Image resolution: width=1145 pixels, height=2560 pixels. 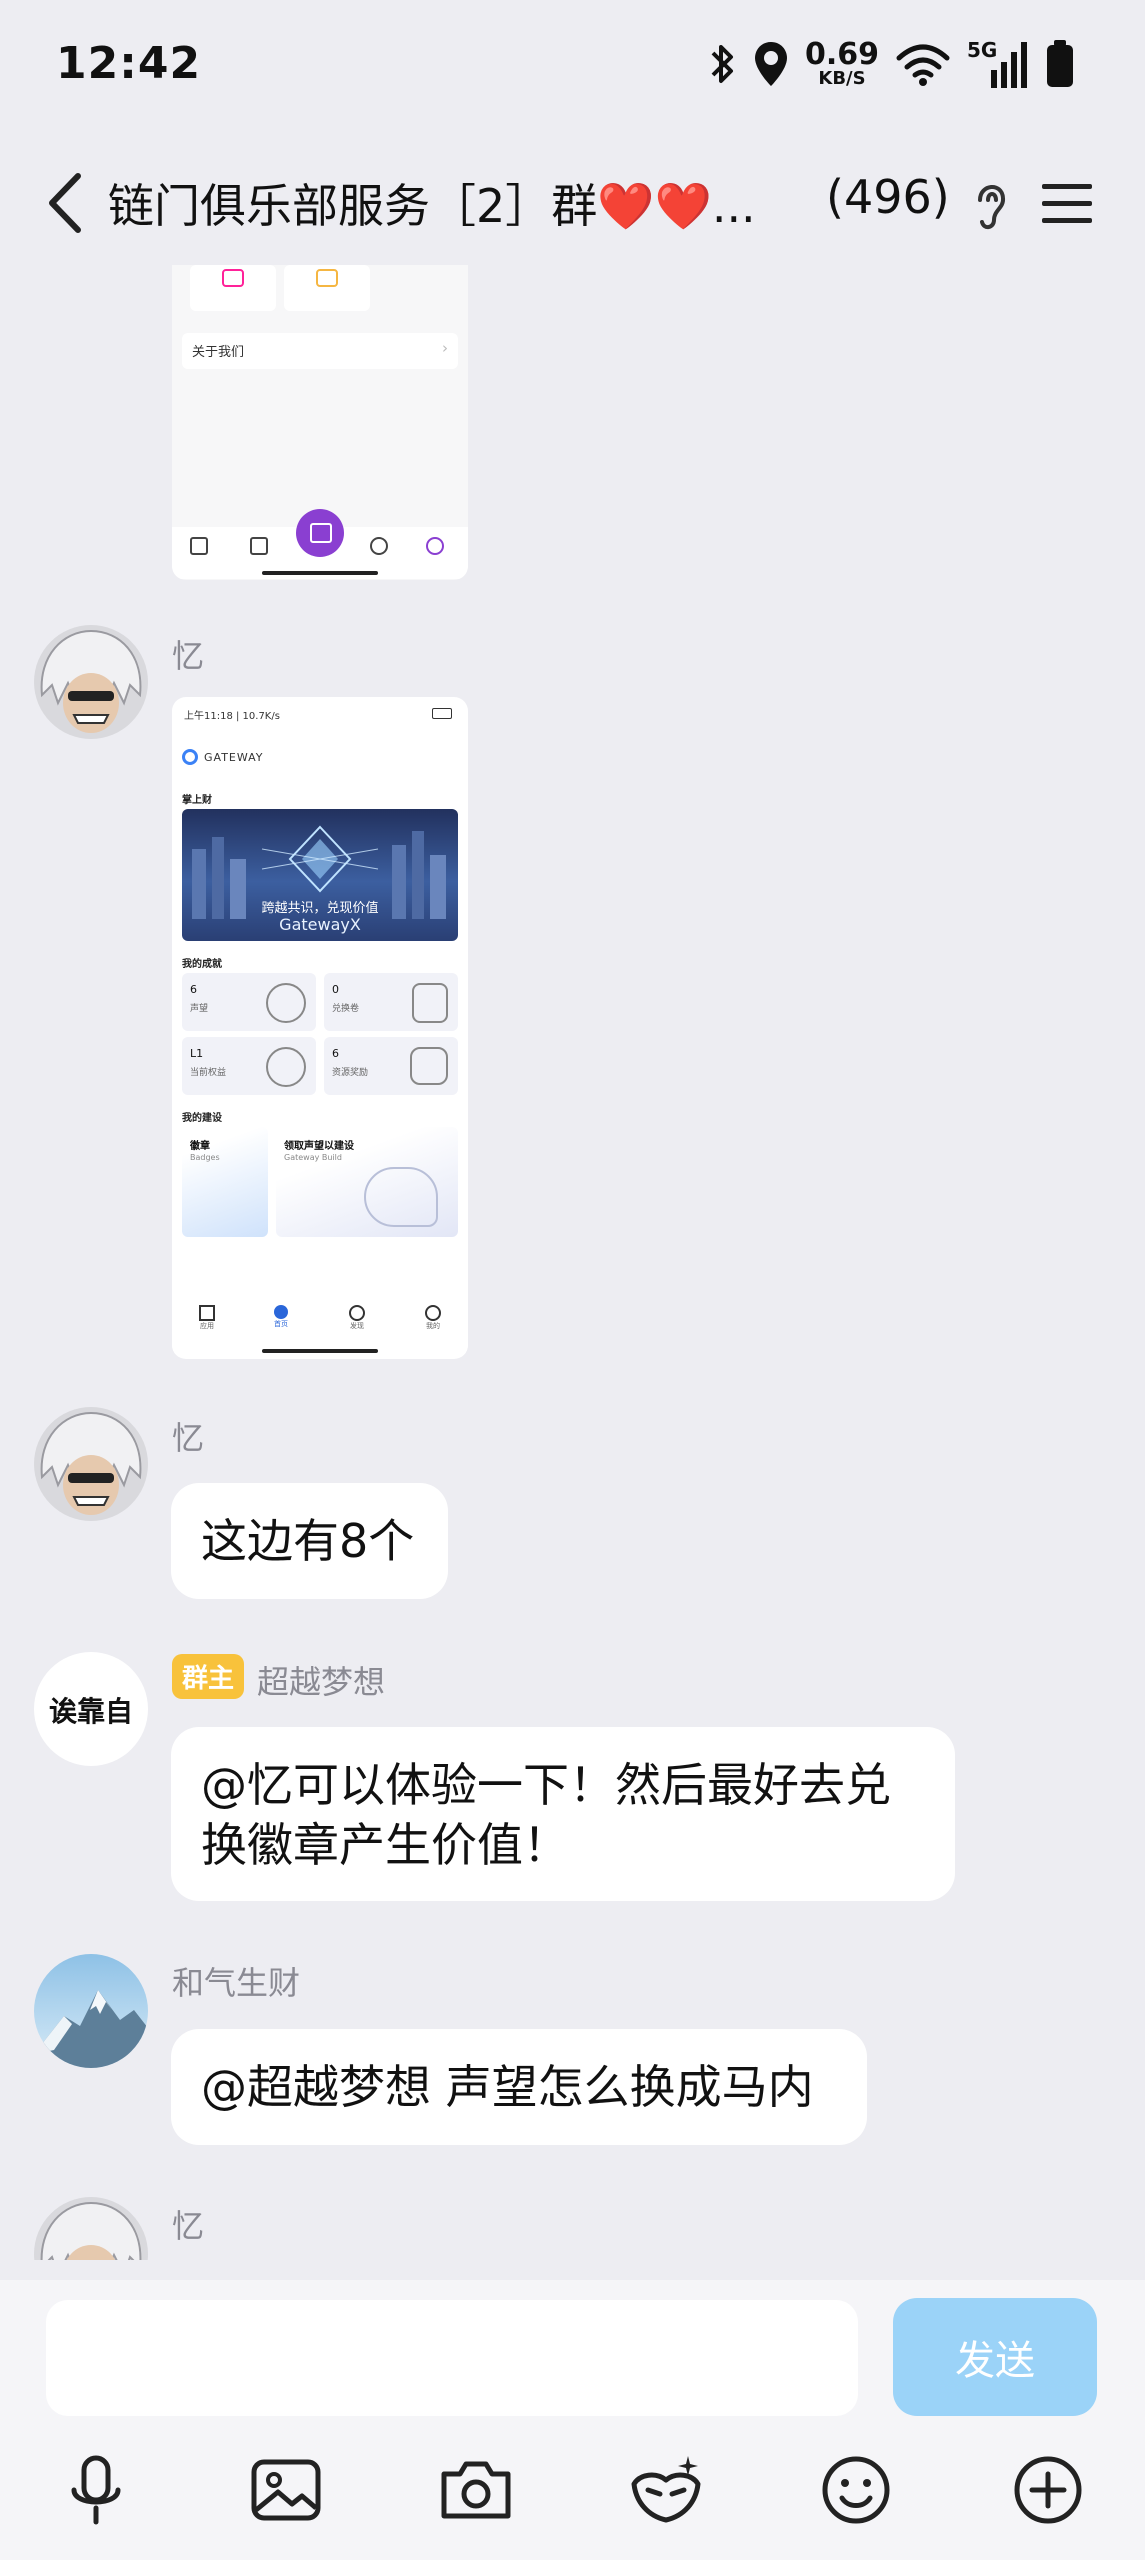 I want to click on shot-nav-item: 首页, so click(x=281, y=1317).